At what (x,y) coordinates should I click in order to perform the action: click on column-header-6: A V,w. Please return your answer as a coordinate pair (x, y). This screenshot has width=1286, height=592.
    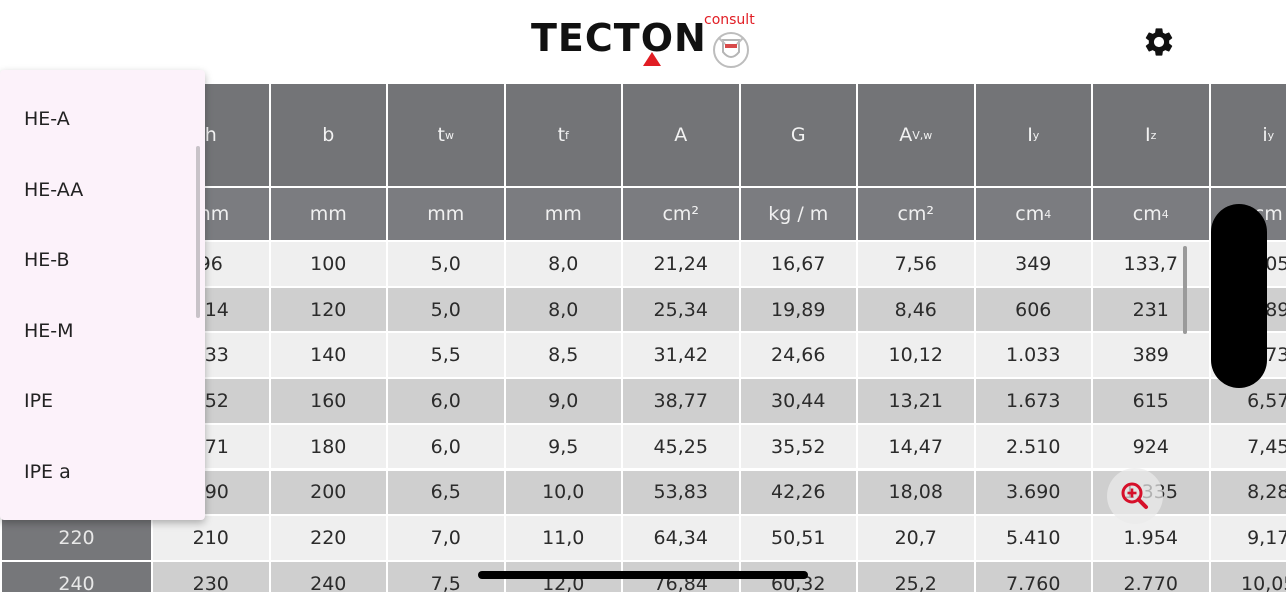
    Looking at the image, I should click on (916, 135).